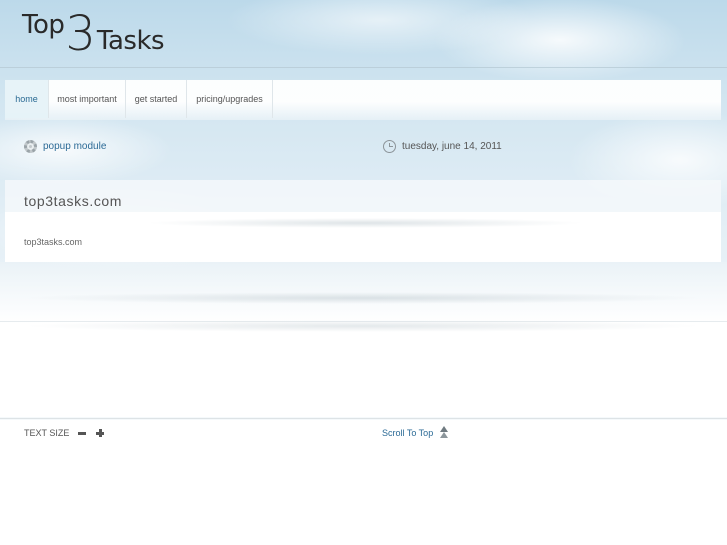 This screenshot has width=727, height=545. Describe the element at coordinates (408, 433) in the screenshot. I see `scroll-to-top-label: Scroll To Top` at that location.